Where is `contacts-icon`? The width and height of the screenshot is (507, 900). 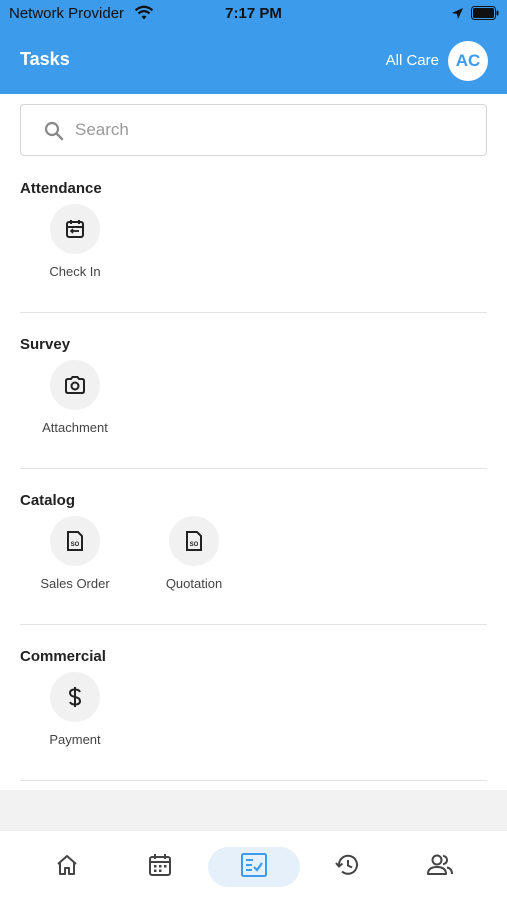
contacts-icon is located at coordinates (440, 867).